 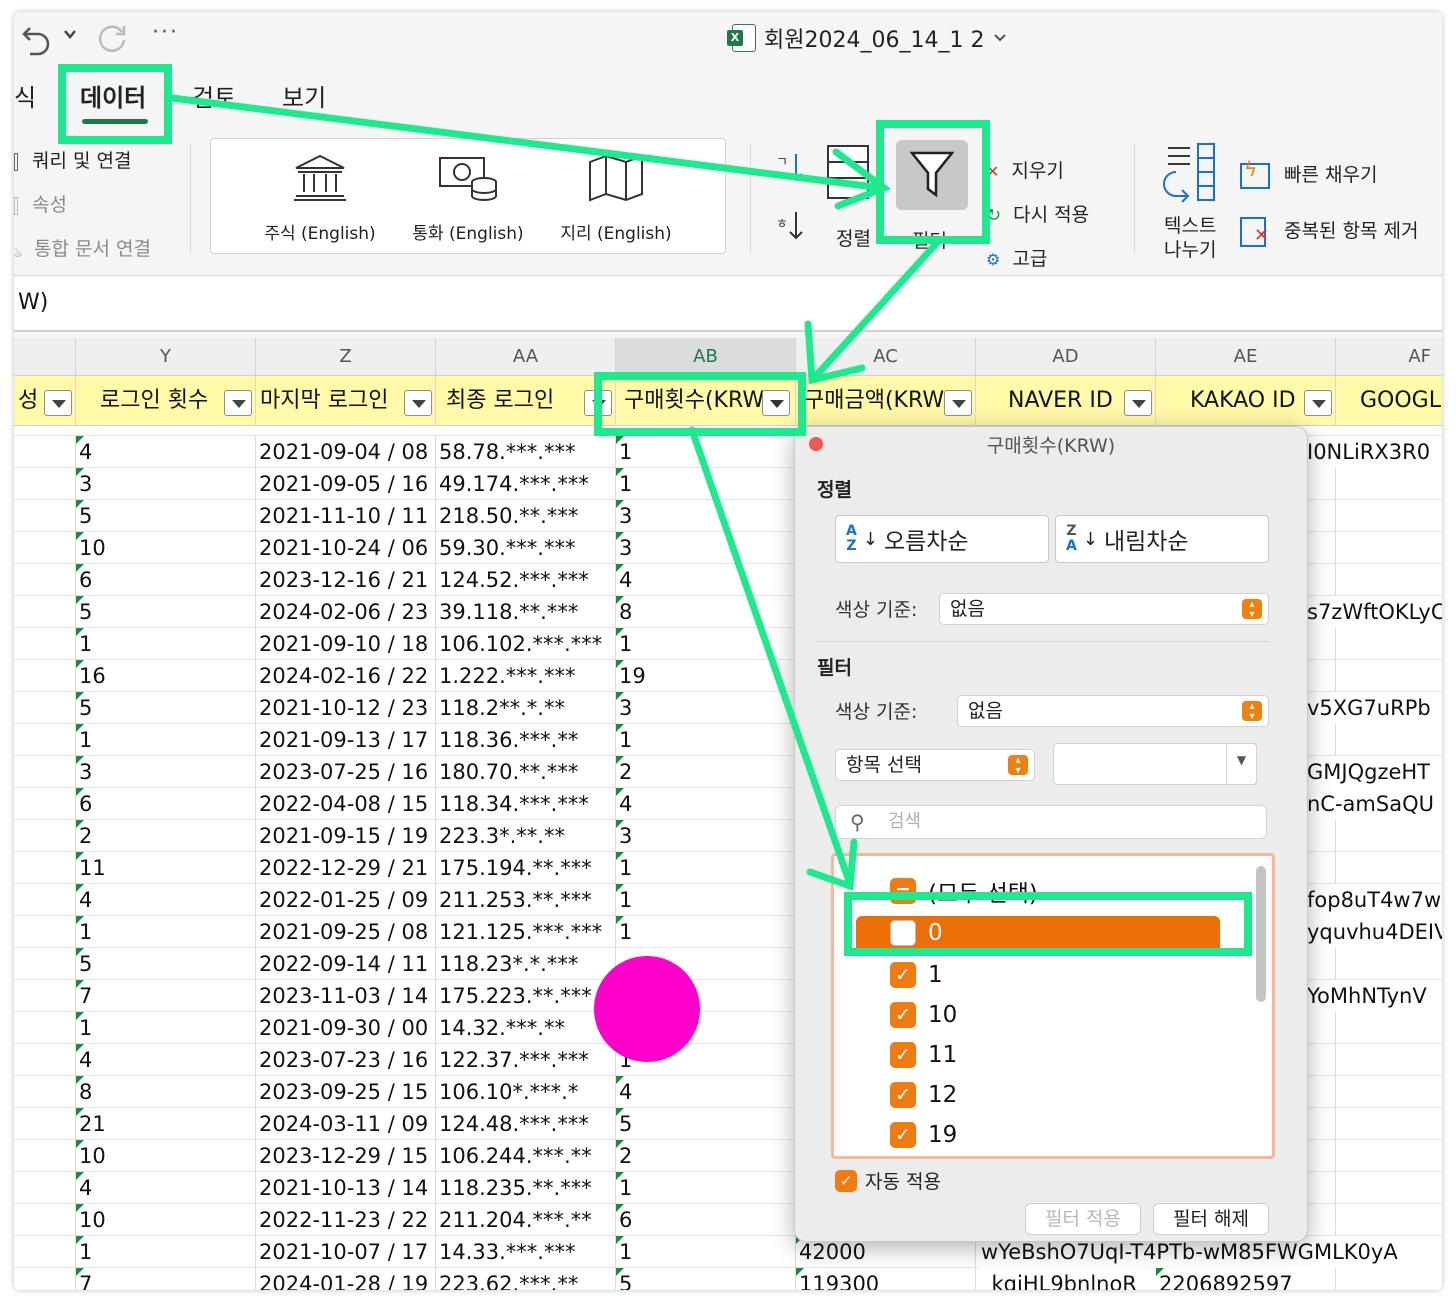 What do you see at coordinates (1389, 357) in the screenshot?
I see `column-header-af: AF` at bounding box center [1389, 357].